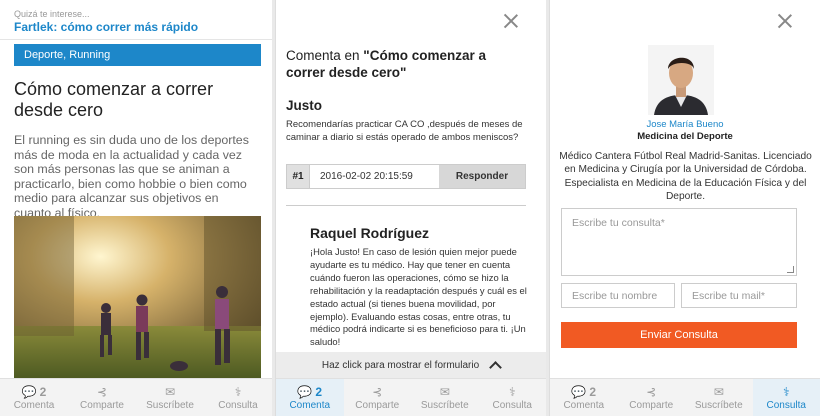 The image size is (820, 416). Describe the element at coordinates (739, 295) in the screenshot. I see `email-field: Escribe tu mail*` at that location.